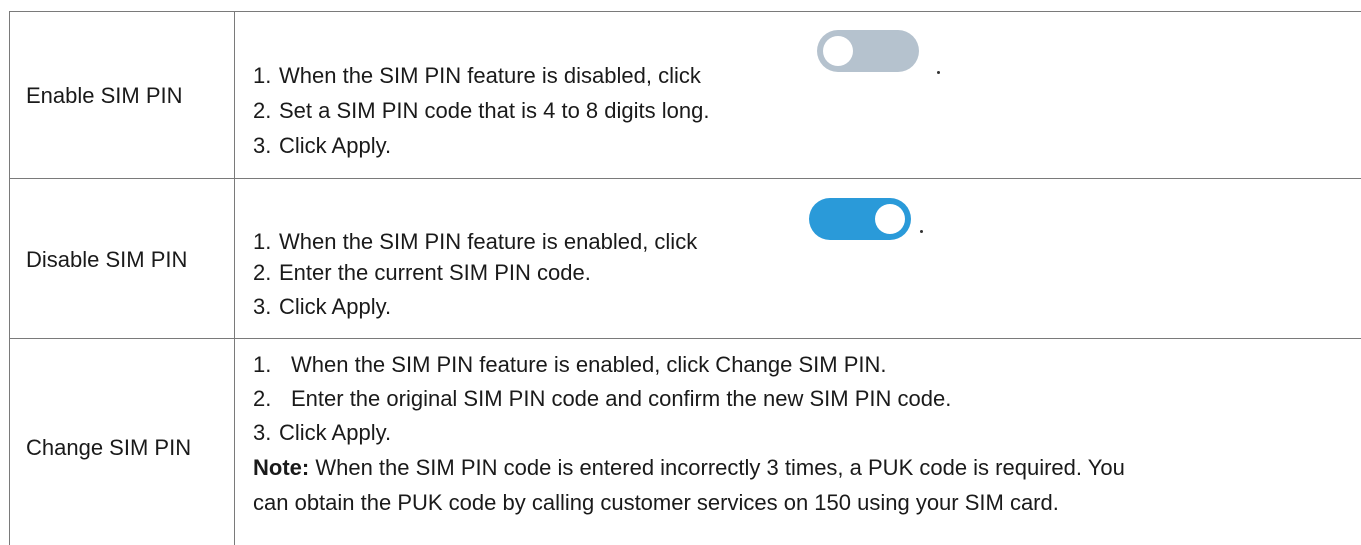 Image resolution: width=1361 pixels, height=545 pixels. Describe the element at coordinates (281, 467) in the screenshot. I see `note-label: Note:` at that location.